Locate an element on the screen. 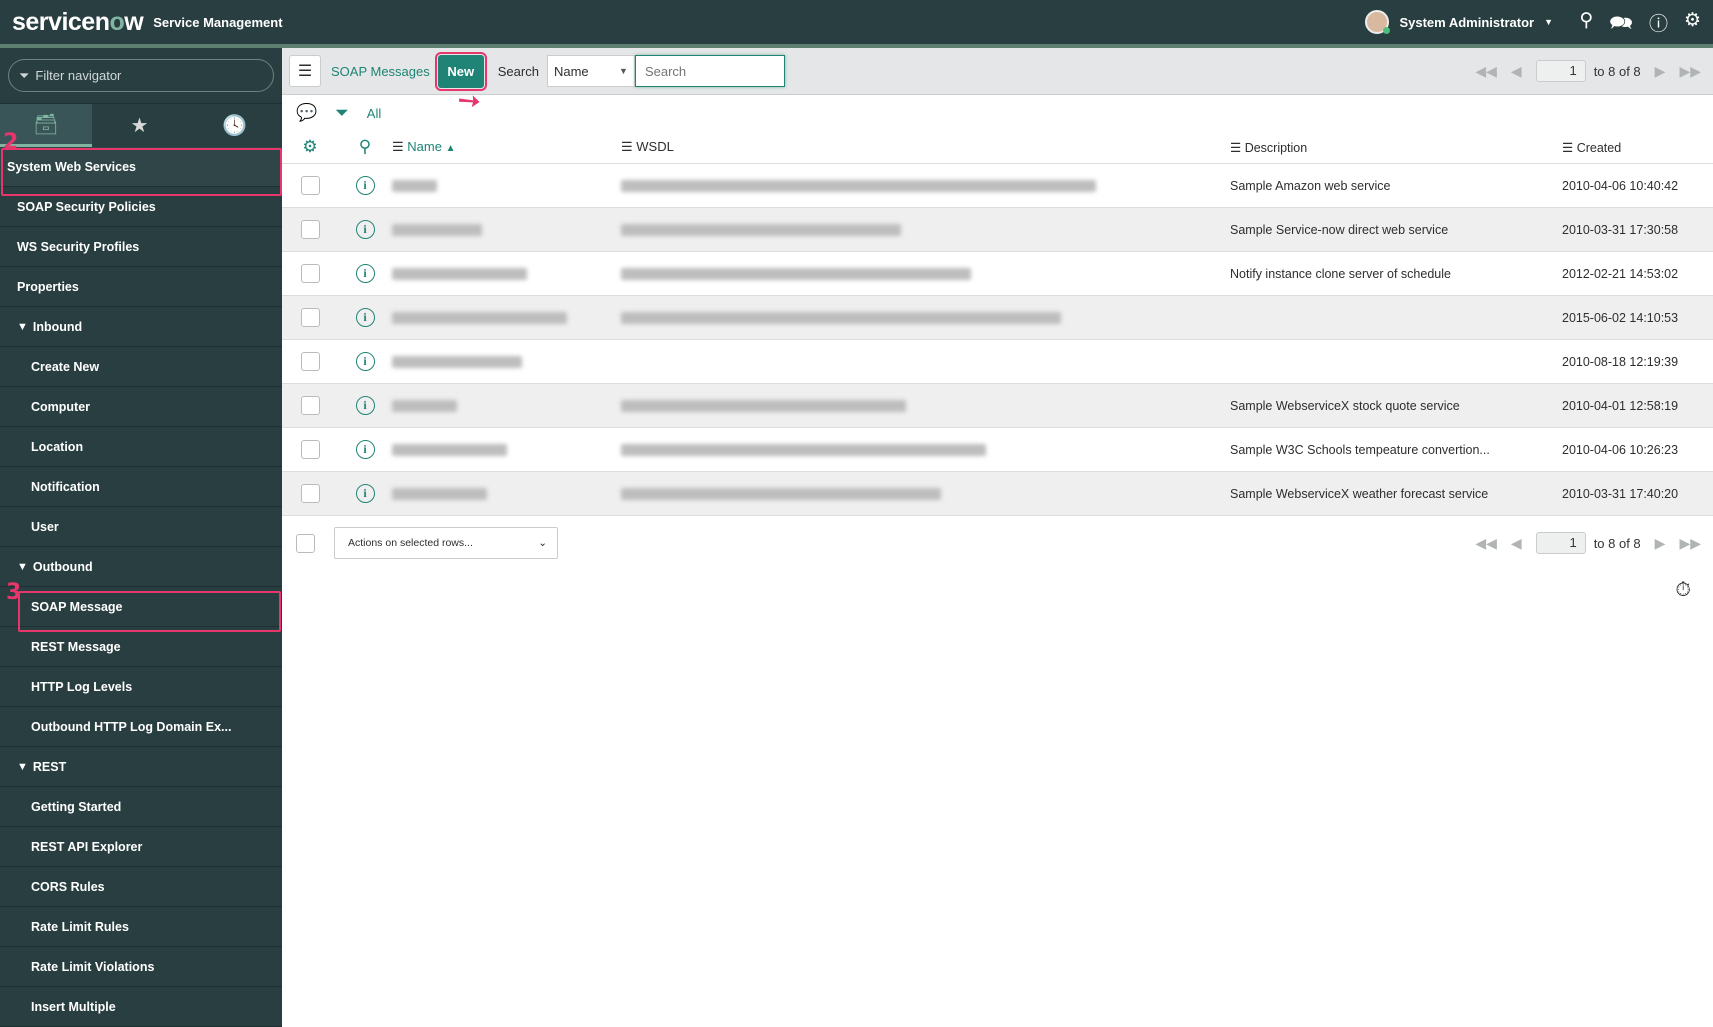  hamburger-icon: ☰ is located at coordinates (305, 71).